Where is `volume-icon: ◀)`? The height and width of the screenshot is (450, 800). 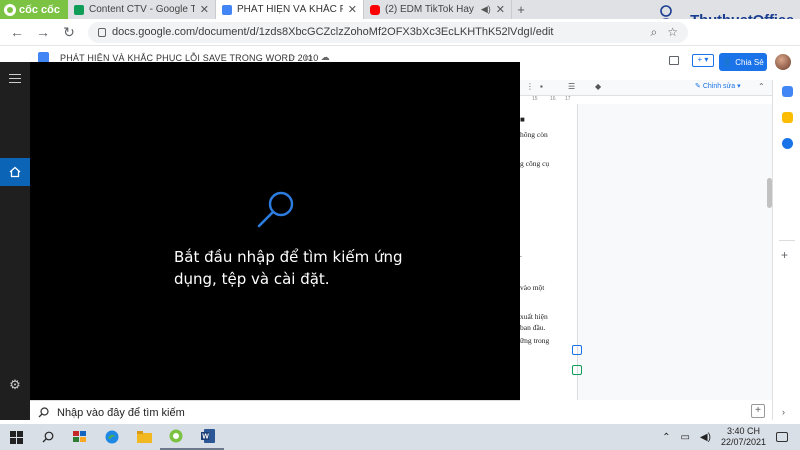 volume-icon: ◀) is located at coordinates (705, 437).